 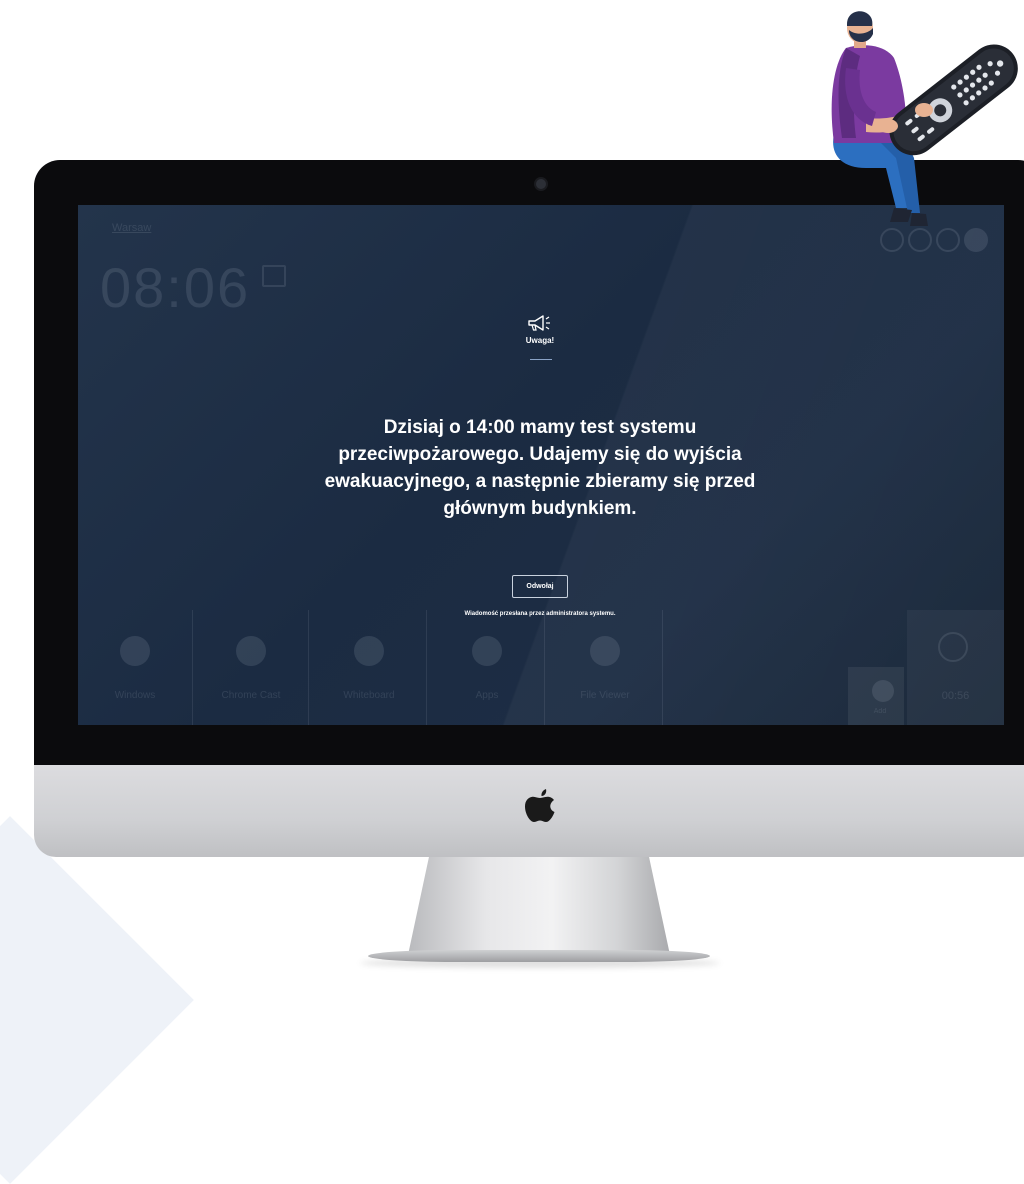 What do you see at coordinates (540, 340) in the screenshot?
I see `alert-title: Uwaga!` at bounding box center [540, 340].